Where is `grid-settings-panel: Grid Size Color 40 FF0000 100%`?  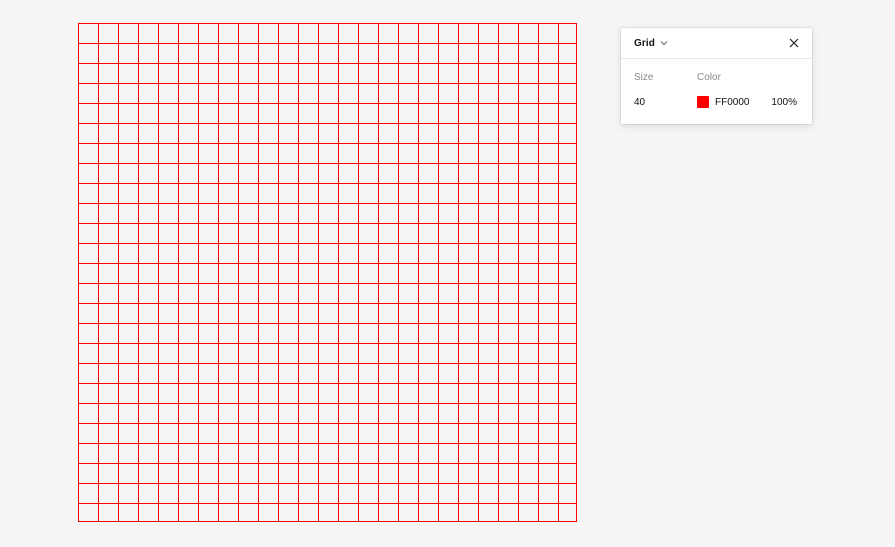 grid-settings-panel: Grid Size Color 40 FF0000 100% is located at coordinates (716, 76).